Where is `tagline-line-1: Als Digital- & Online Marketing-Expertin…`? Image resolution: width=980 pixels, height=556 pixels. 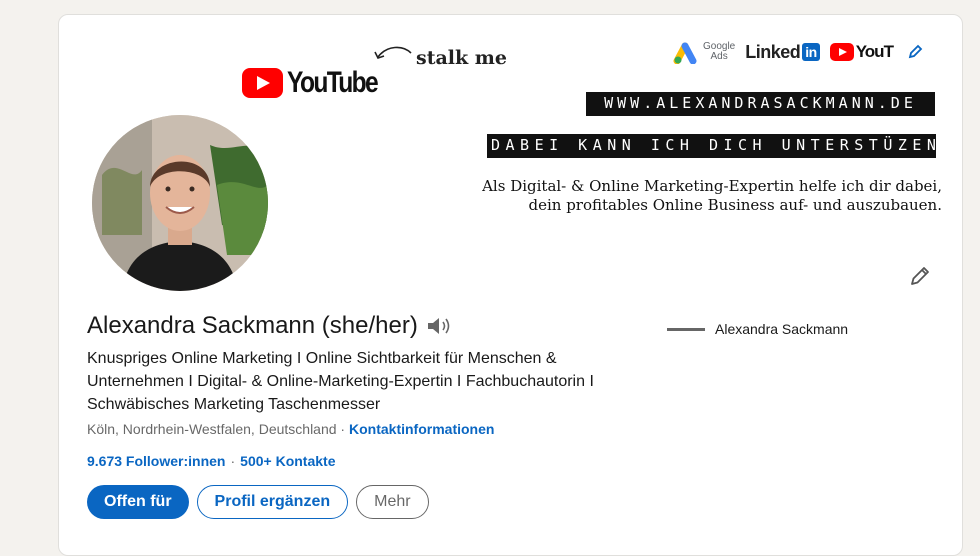
tagline-line-1: Als Digital- & Online Marketing-Expertin… is located at coordinates (712, 186).